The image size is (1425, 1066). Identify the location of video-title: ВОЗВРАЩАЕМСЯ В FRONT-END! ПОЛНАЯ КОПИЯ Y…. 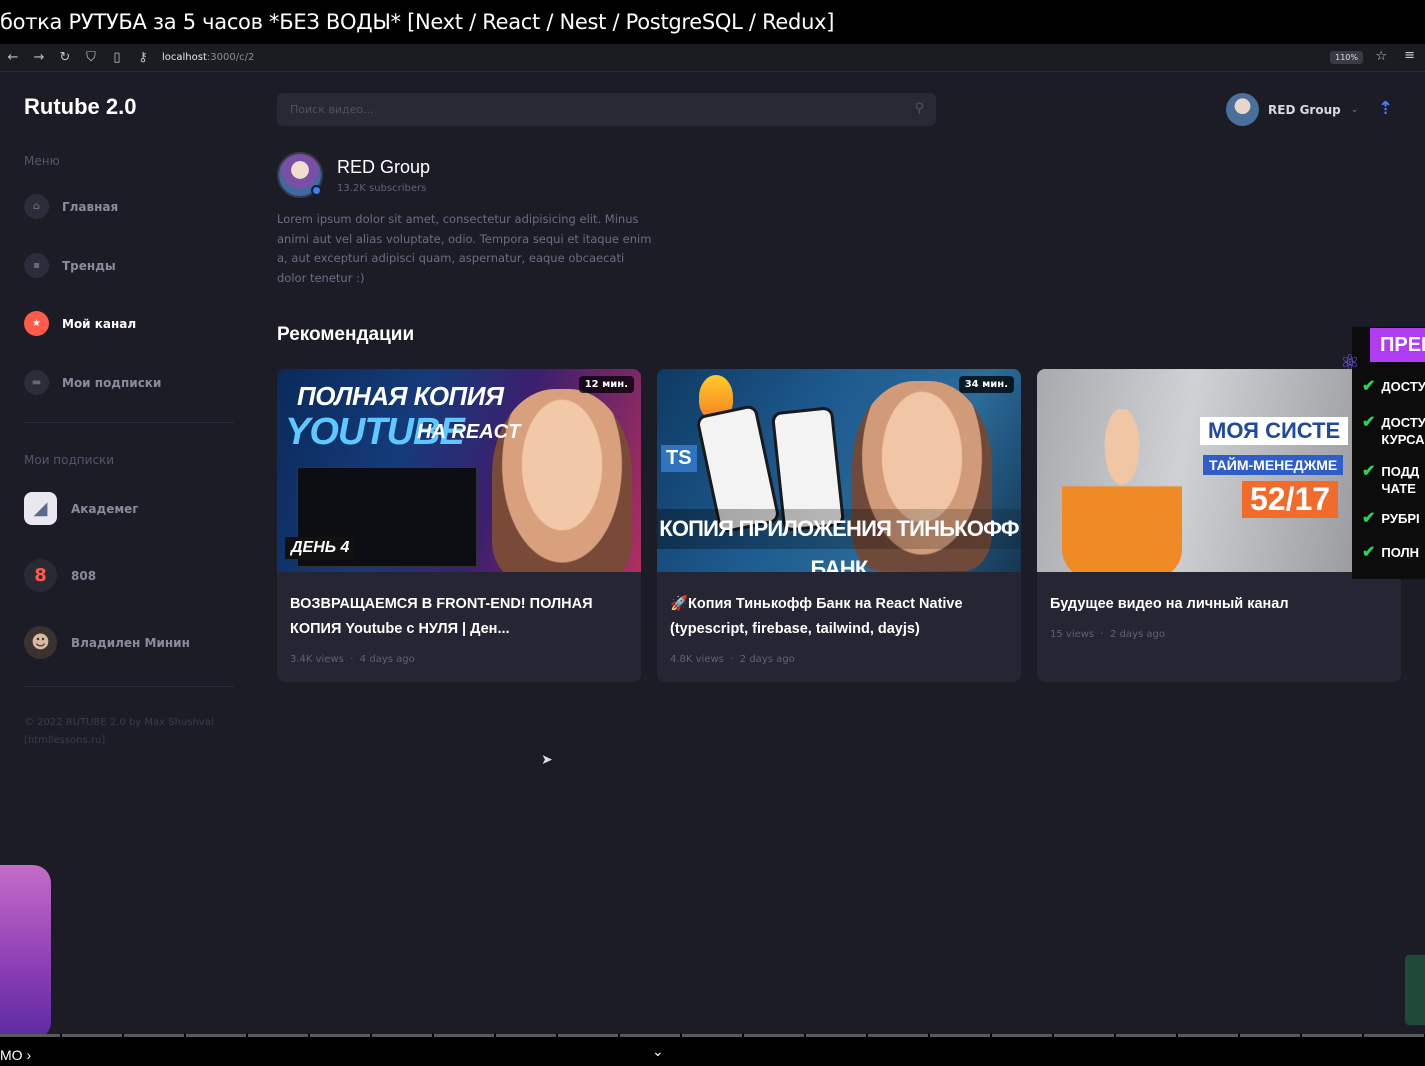
(460, 617).